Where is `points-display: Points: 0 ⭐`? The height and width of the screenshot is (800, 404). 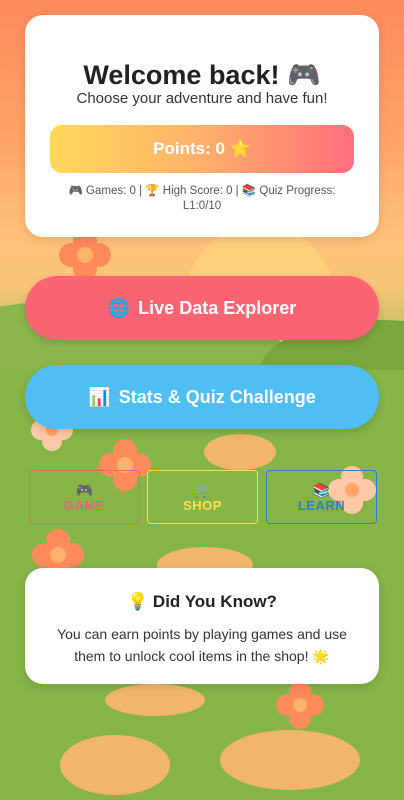 points-display: Points: 0 ⭐ is located at coordinates (202, 149).